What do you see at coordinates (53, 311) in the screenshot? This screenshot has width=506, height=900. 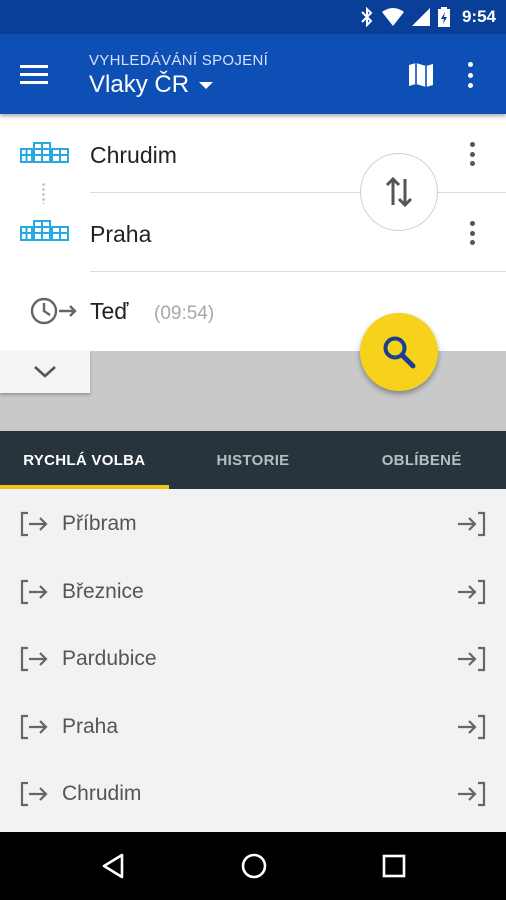 I see `clock-arrow-icon` at bounding box center [53, 311].